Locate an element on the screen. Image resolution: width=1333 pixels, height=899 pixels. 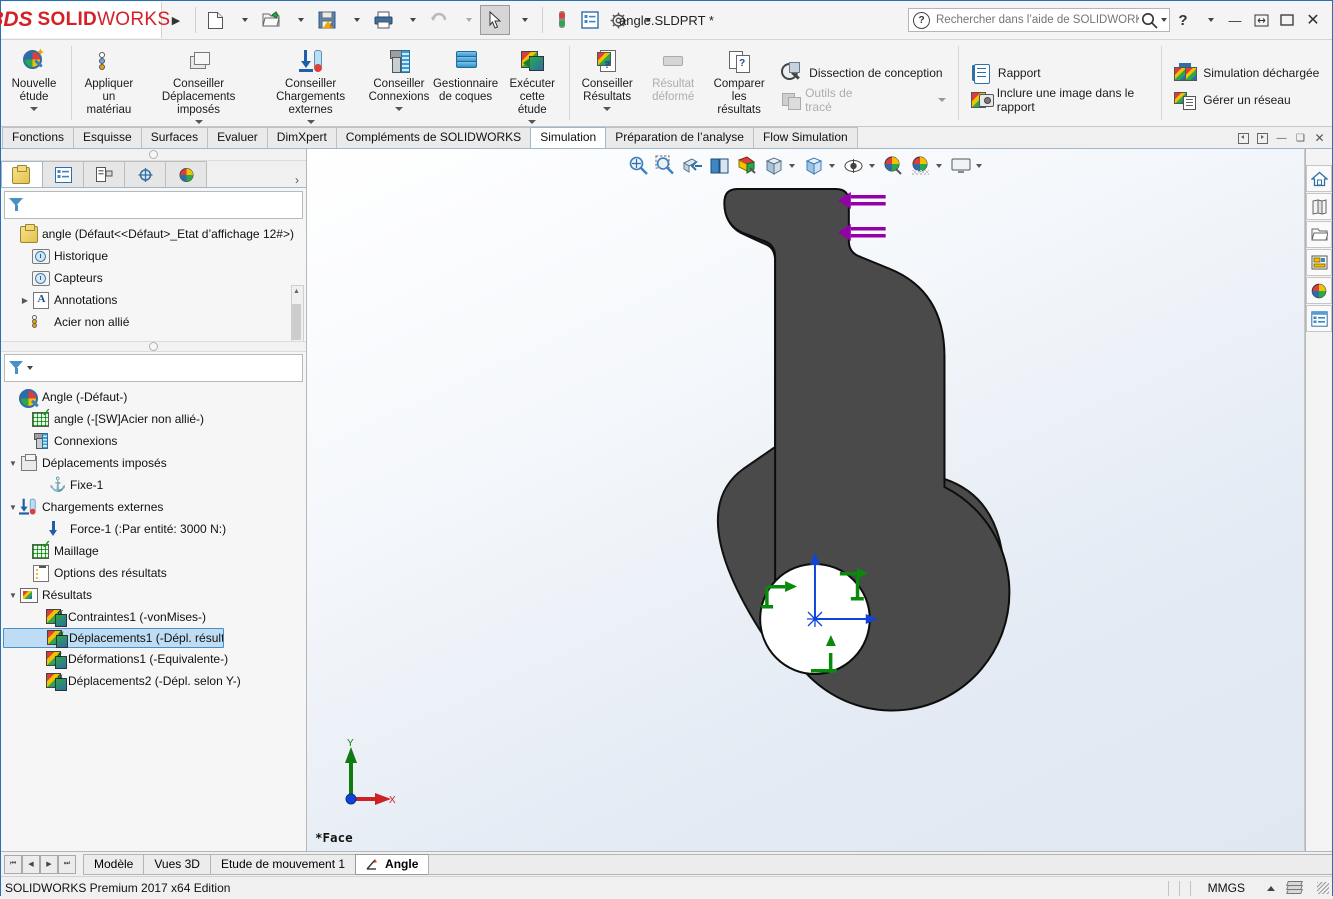
panel-collapse-left-button is located at coordinates (1243, 138).